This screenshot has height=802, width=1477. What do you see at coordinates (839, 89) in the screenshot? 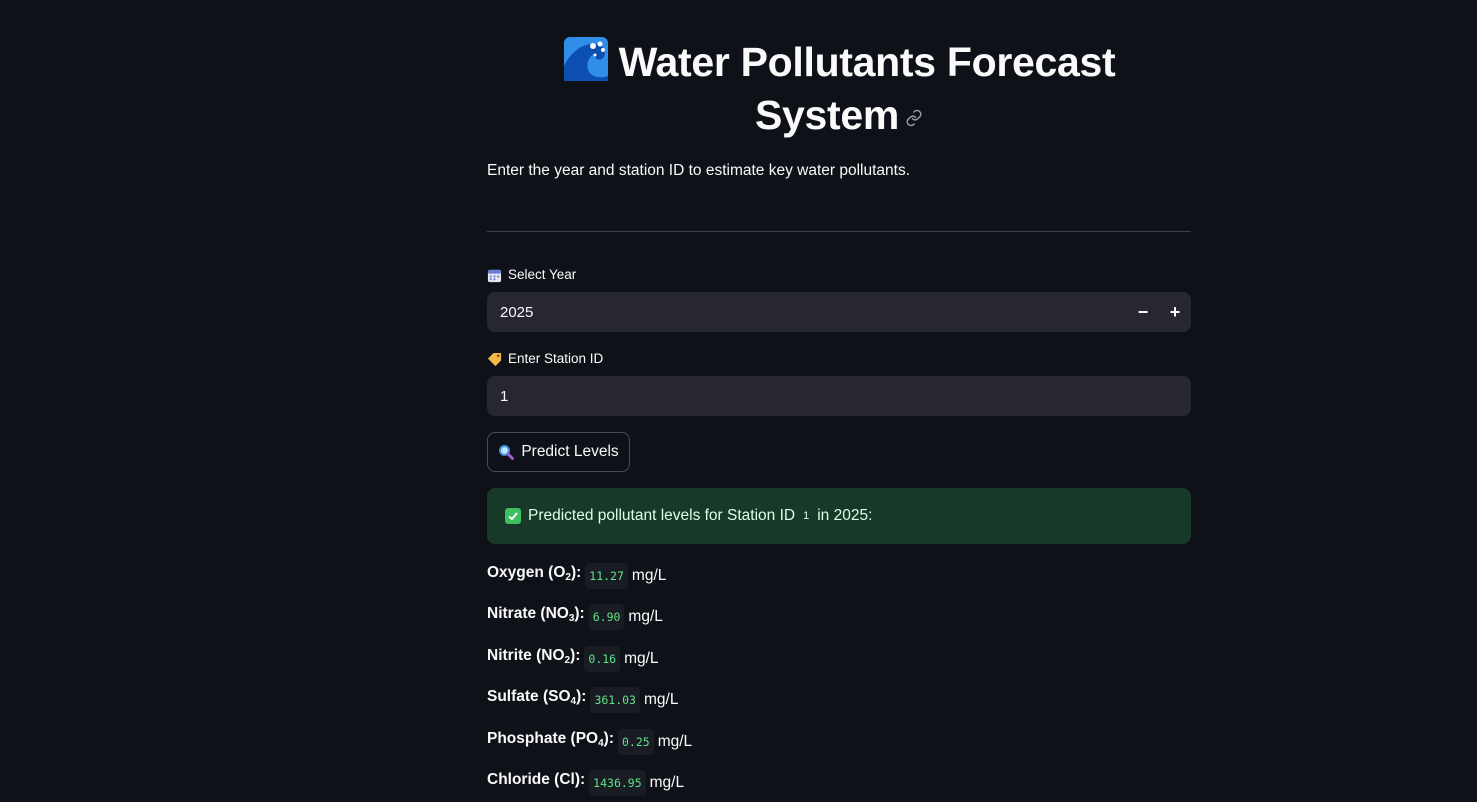
I see `page-title: Water Pollutants Forecast System` at bounding box center [839, 89].